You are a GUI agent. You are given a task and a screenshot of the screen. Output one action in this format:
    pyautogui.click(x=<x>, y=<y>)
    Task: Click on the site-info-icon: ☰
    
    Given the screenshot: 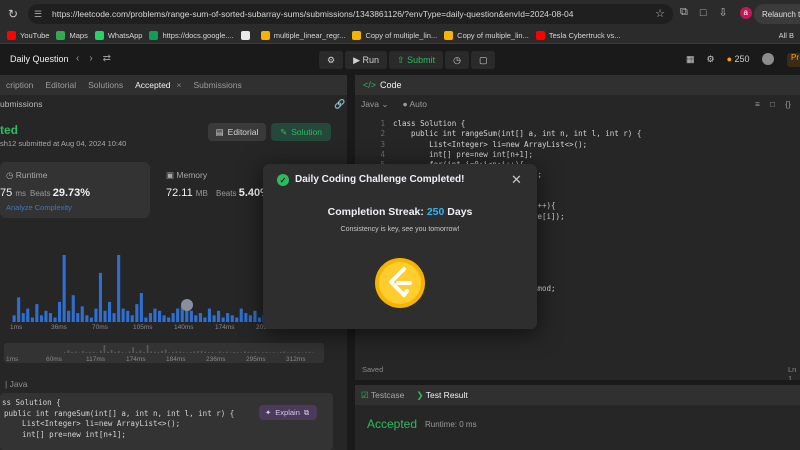 What is the action you would take?
    pyautogui.click(x=40, y=14)
    